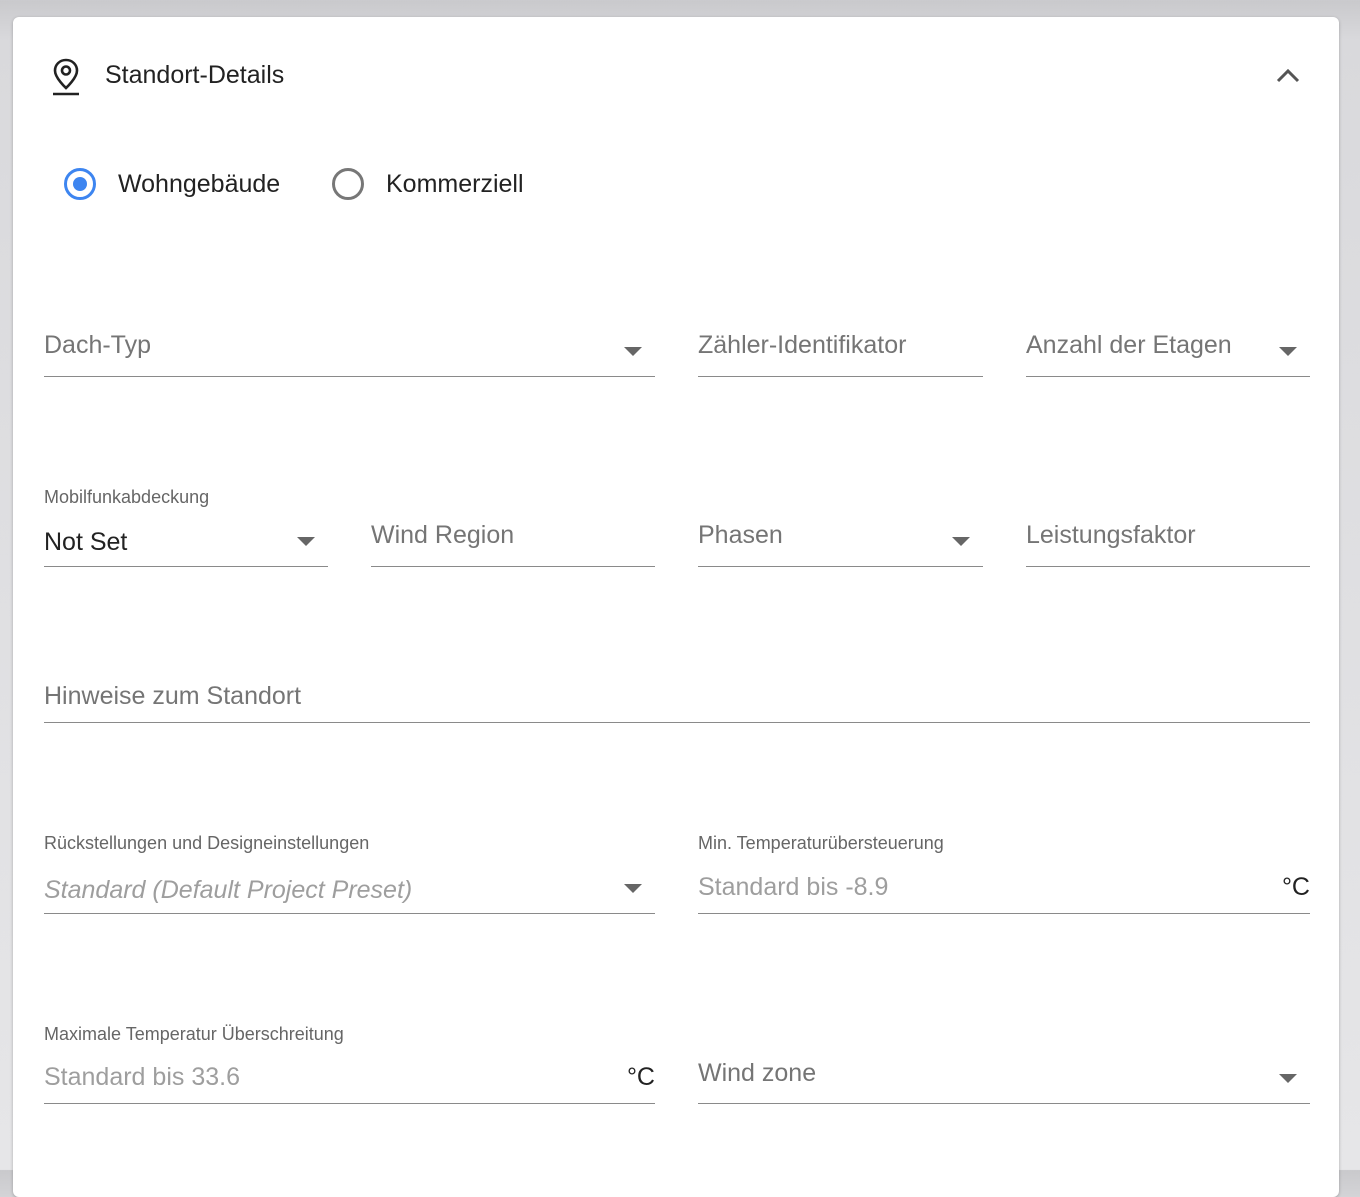  What do you see at coordinates (86, 542) in the screenshot?
I see `cell-coverage-value: Not Set` at bounding box center [86, 542].